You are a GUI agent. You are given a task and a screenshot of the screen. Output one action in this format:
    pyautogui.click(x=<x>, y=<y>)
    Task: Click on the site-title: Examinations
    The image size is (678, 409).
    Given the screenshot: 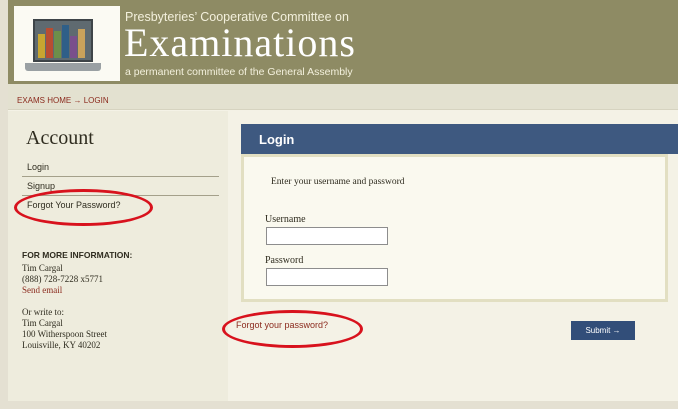 What is the action you would take?
    pyautogui.click(x=240, y=43)
    